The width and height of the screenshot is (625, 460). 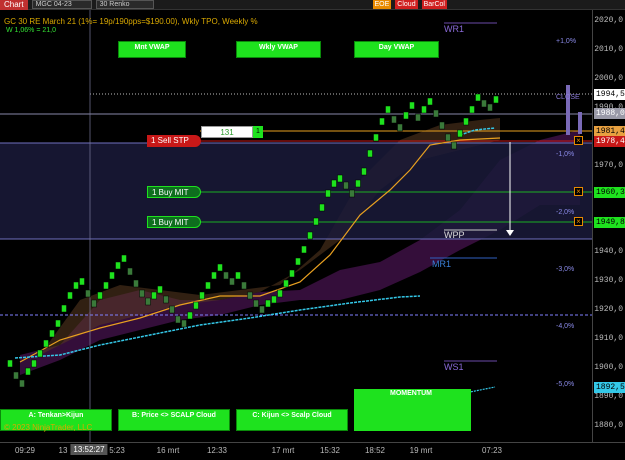 What do you see at coordinates (168, 450) in the screenshot?
I see `time-tick: 16 mrt` at bounding box center [168, 450].